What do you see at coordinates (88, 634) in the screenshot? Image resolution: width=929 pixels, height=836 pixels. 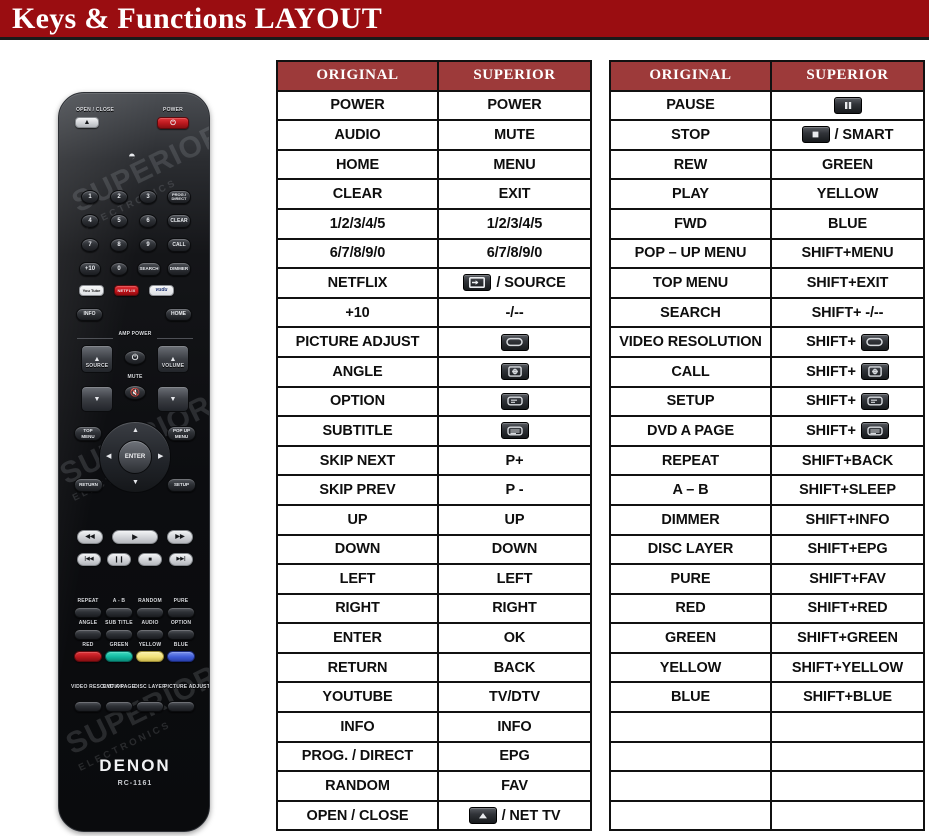 I see `remote-button-angle` at bounding box center [88, 634].